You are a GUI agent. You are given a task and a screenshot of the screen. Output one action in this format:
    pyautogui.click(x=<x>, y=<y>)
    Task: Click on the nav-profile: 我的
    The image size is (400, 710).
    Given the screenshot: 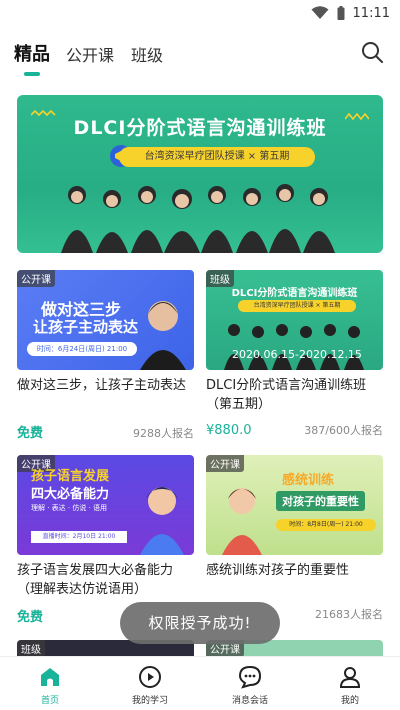 What is the action you would take?
    pyautogui.click(x=350, y=683)
    